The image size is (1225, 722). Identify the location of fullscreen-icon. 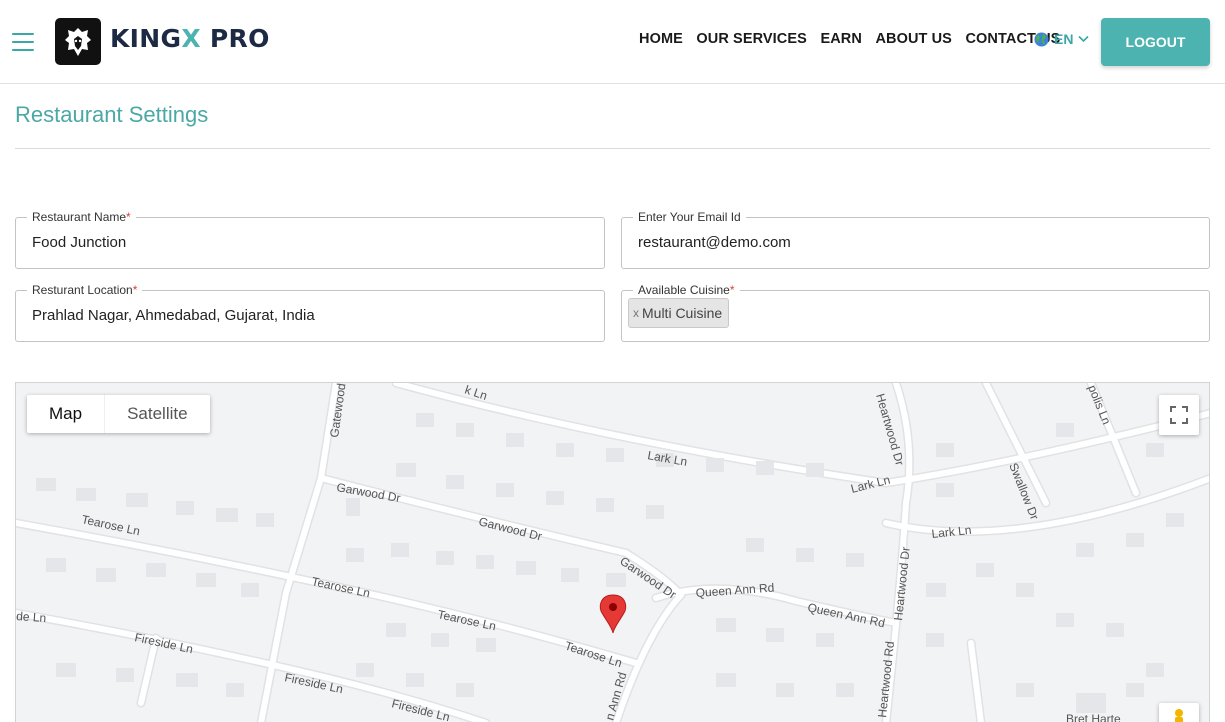
(1179, 415).